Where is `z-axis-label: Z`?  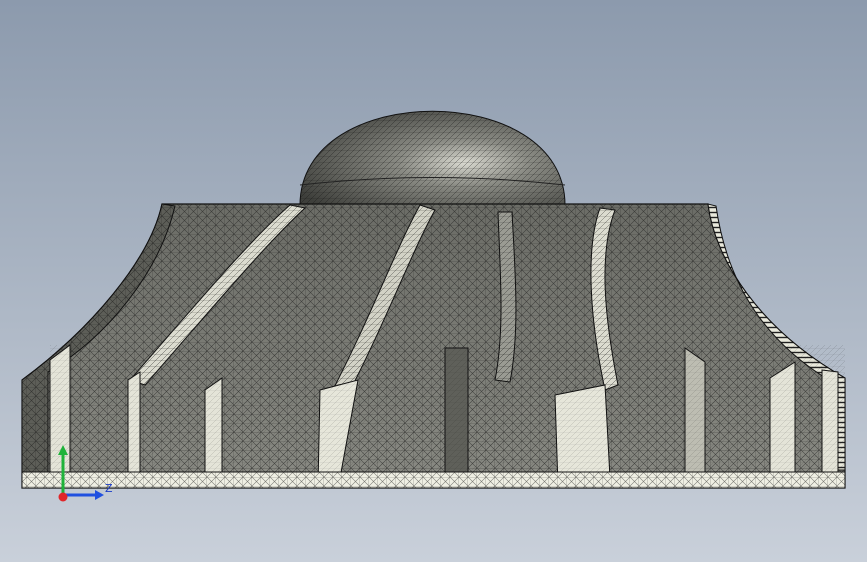
z-axis-label: Z is located at coordinates (109, 488).